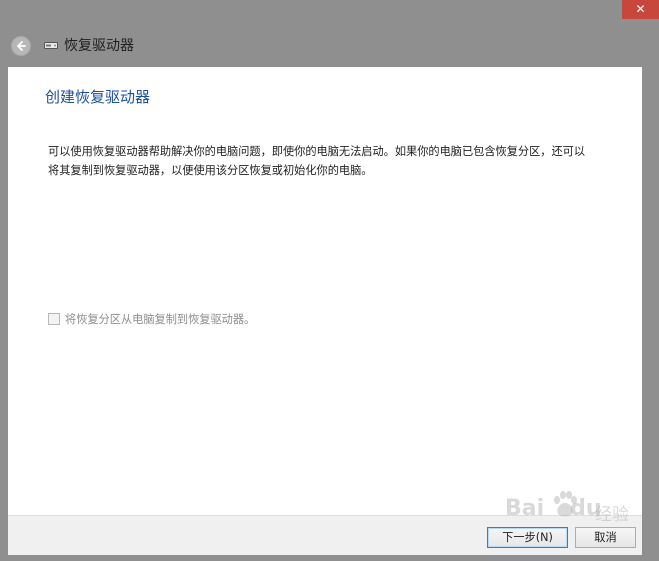 This screenshot has width=659, height=561. Describe the element at coordinates (51, 45) in the screenshot. I see `drive-icon` at that location.